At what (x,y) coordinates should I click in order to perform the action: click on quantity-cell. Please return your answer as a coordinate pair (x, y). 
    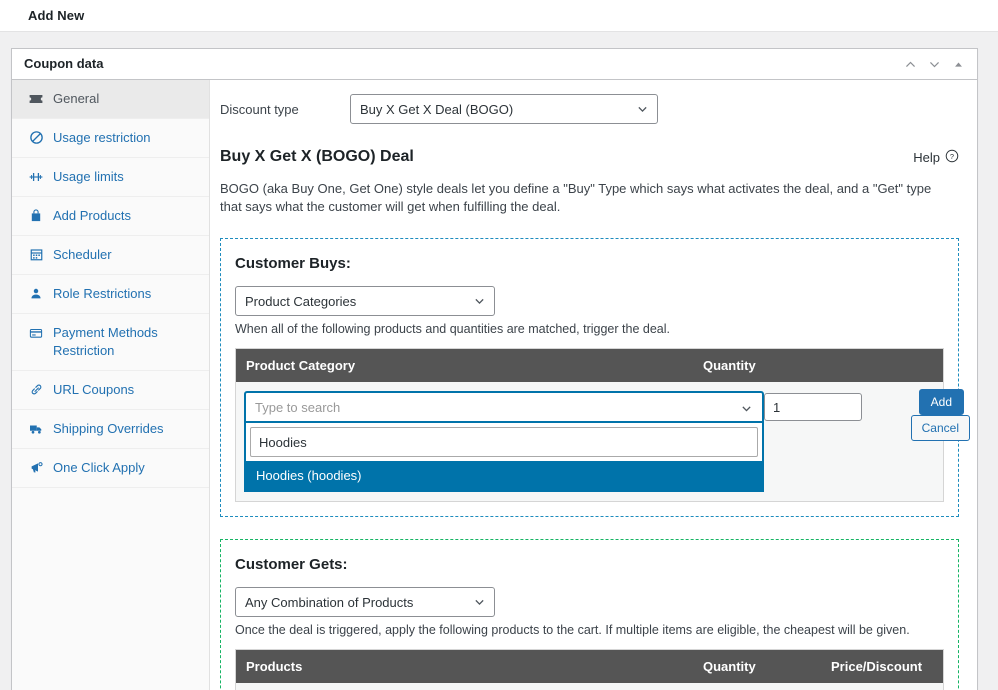
    Looking at the image, I should click on (828, 406).